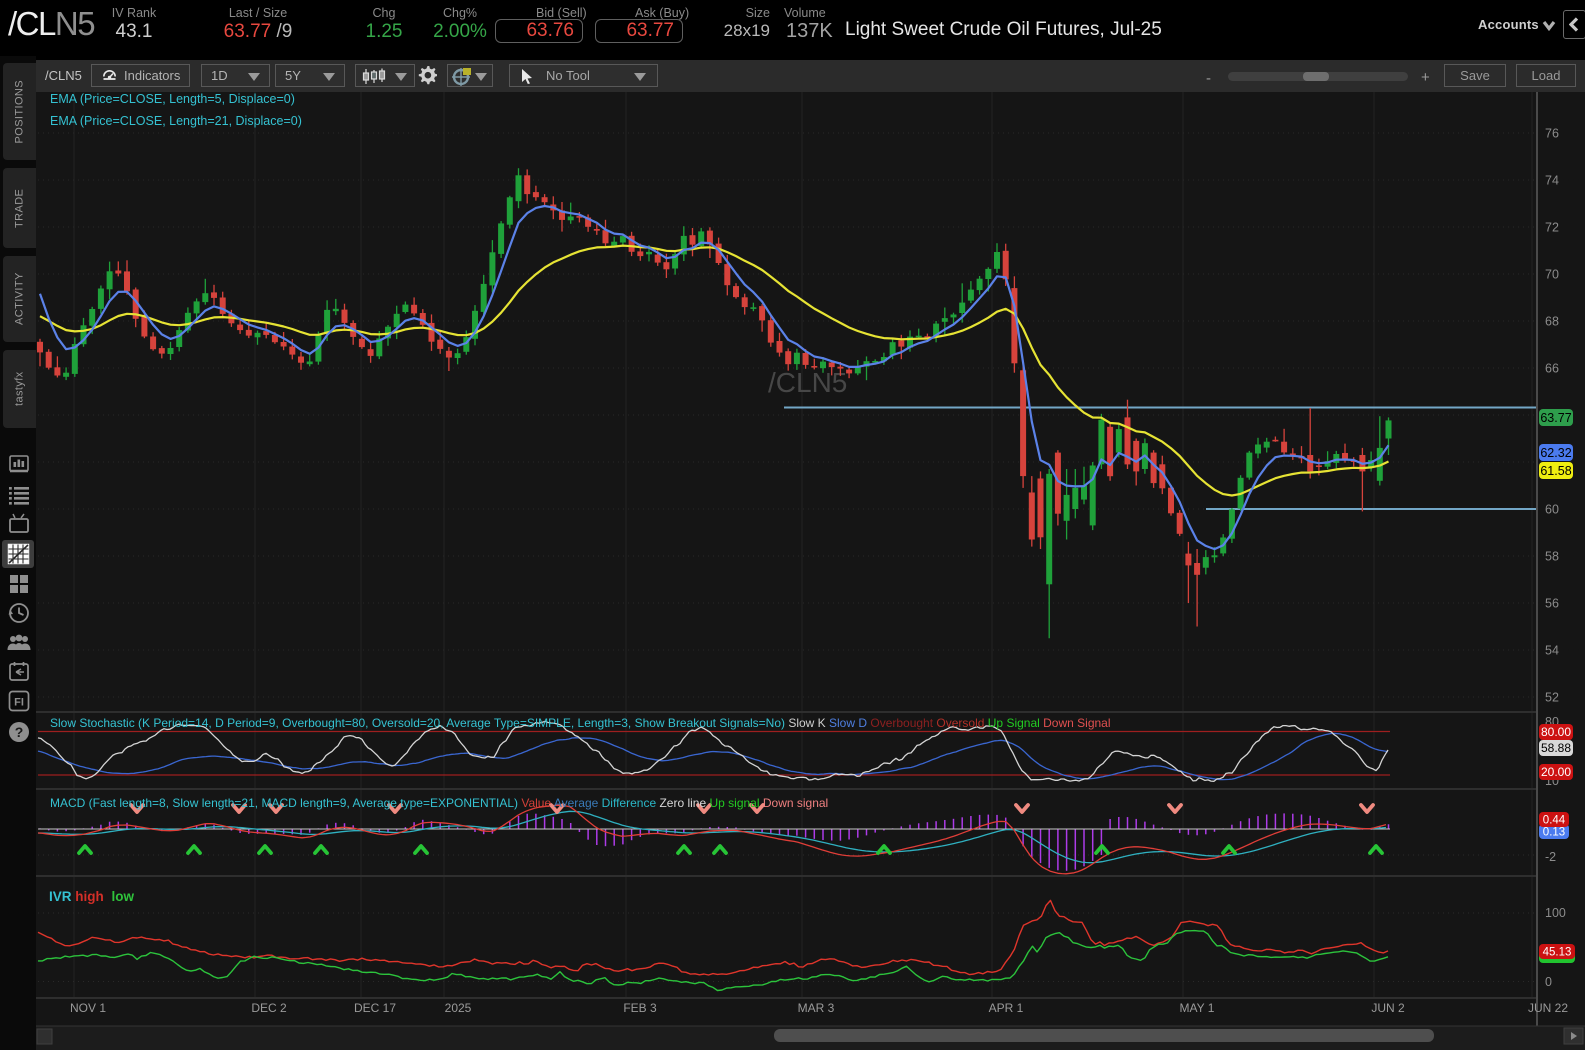 The width and height of the screenshot is (1585, 1050). What do you see at coordinates (640, 1008) in the screenshot?
I see `svg-text: FEB 3` at bounding box center [640, 1008].